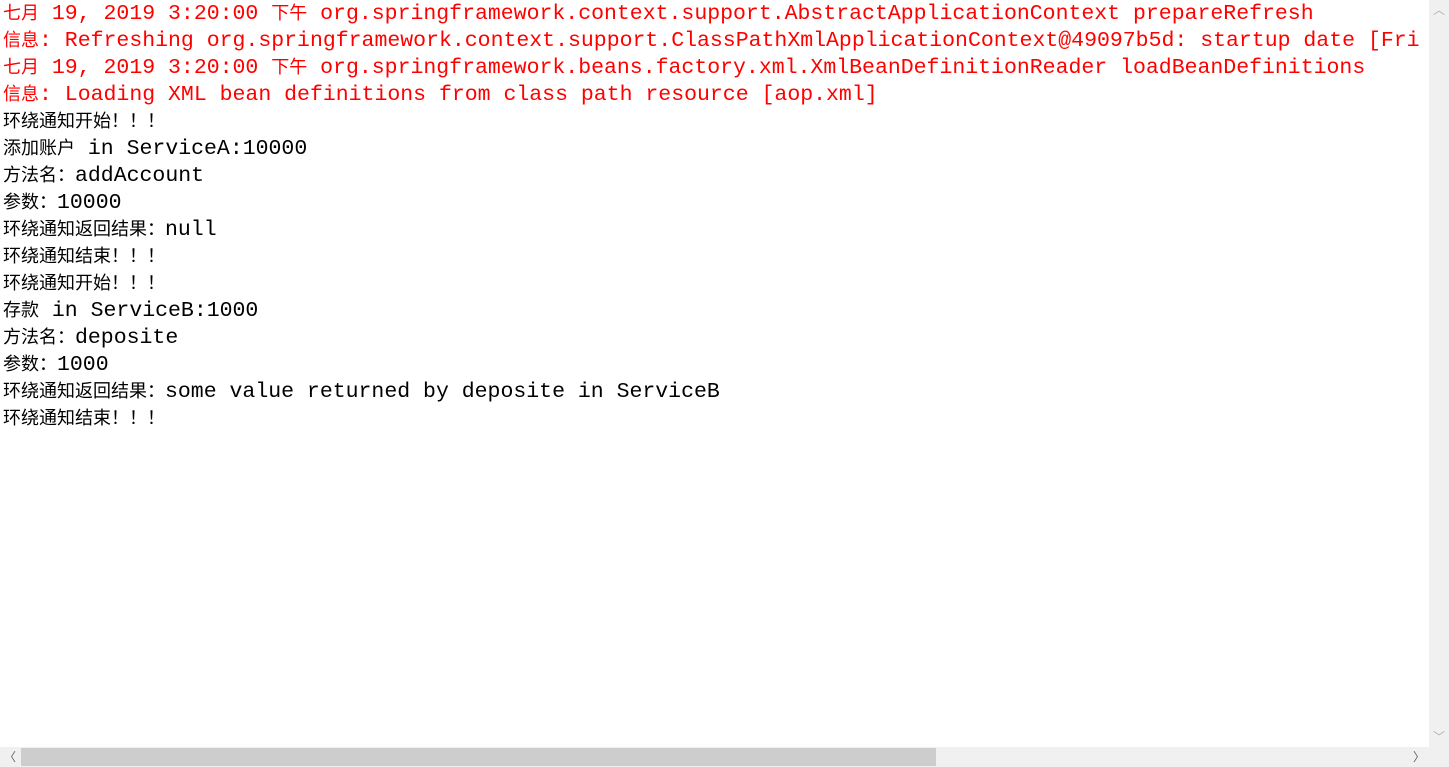 This screenshot has width=1449, height=767. What do you see at coordinates (714, 148) in the screenshot?
I see `console-line-stdout: 添加账户 in ServiceA:10000` at bounding box center [714, 148].